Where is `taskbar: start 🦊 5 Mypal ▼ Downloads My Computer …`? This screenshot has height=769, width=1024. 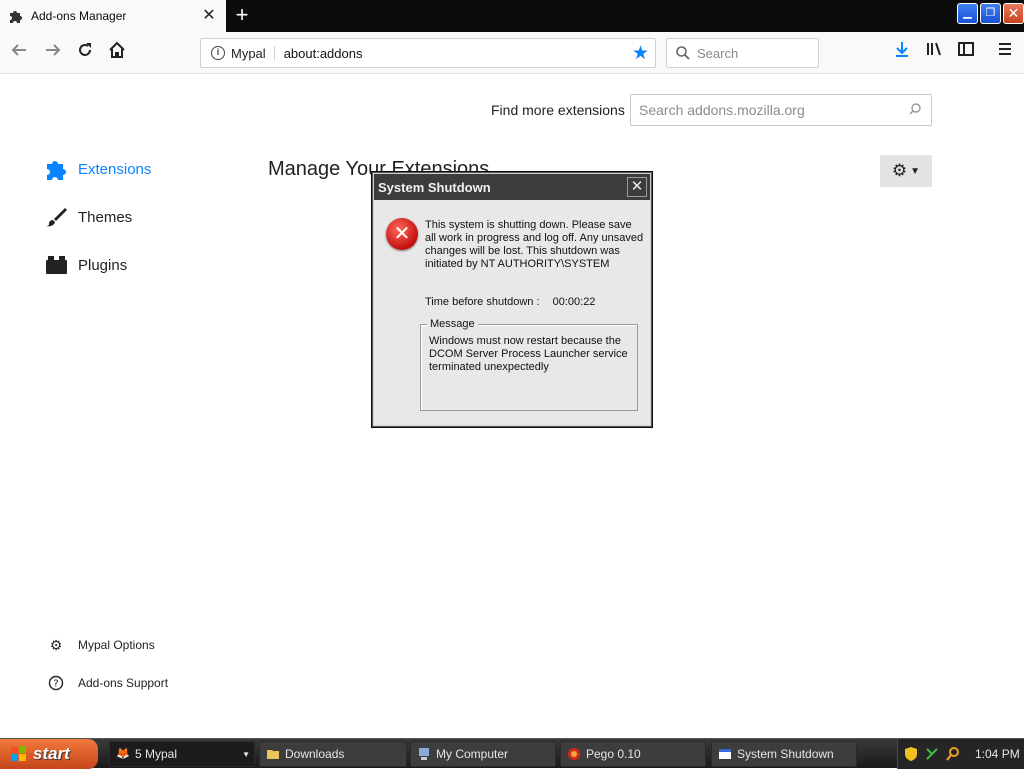
taskbar: start 🦊 5 Mypal ▼ Downloads My Computer … is located at coordinates (512, 753).